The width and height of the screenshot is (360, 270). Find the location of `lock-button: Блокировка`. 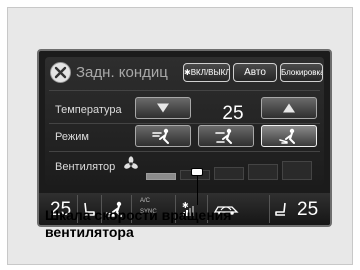

lock-button: Блокировка is located at coordinates (301, 72).